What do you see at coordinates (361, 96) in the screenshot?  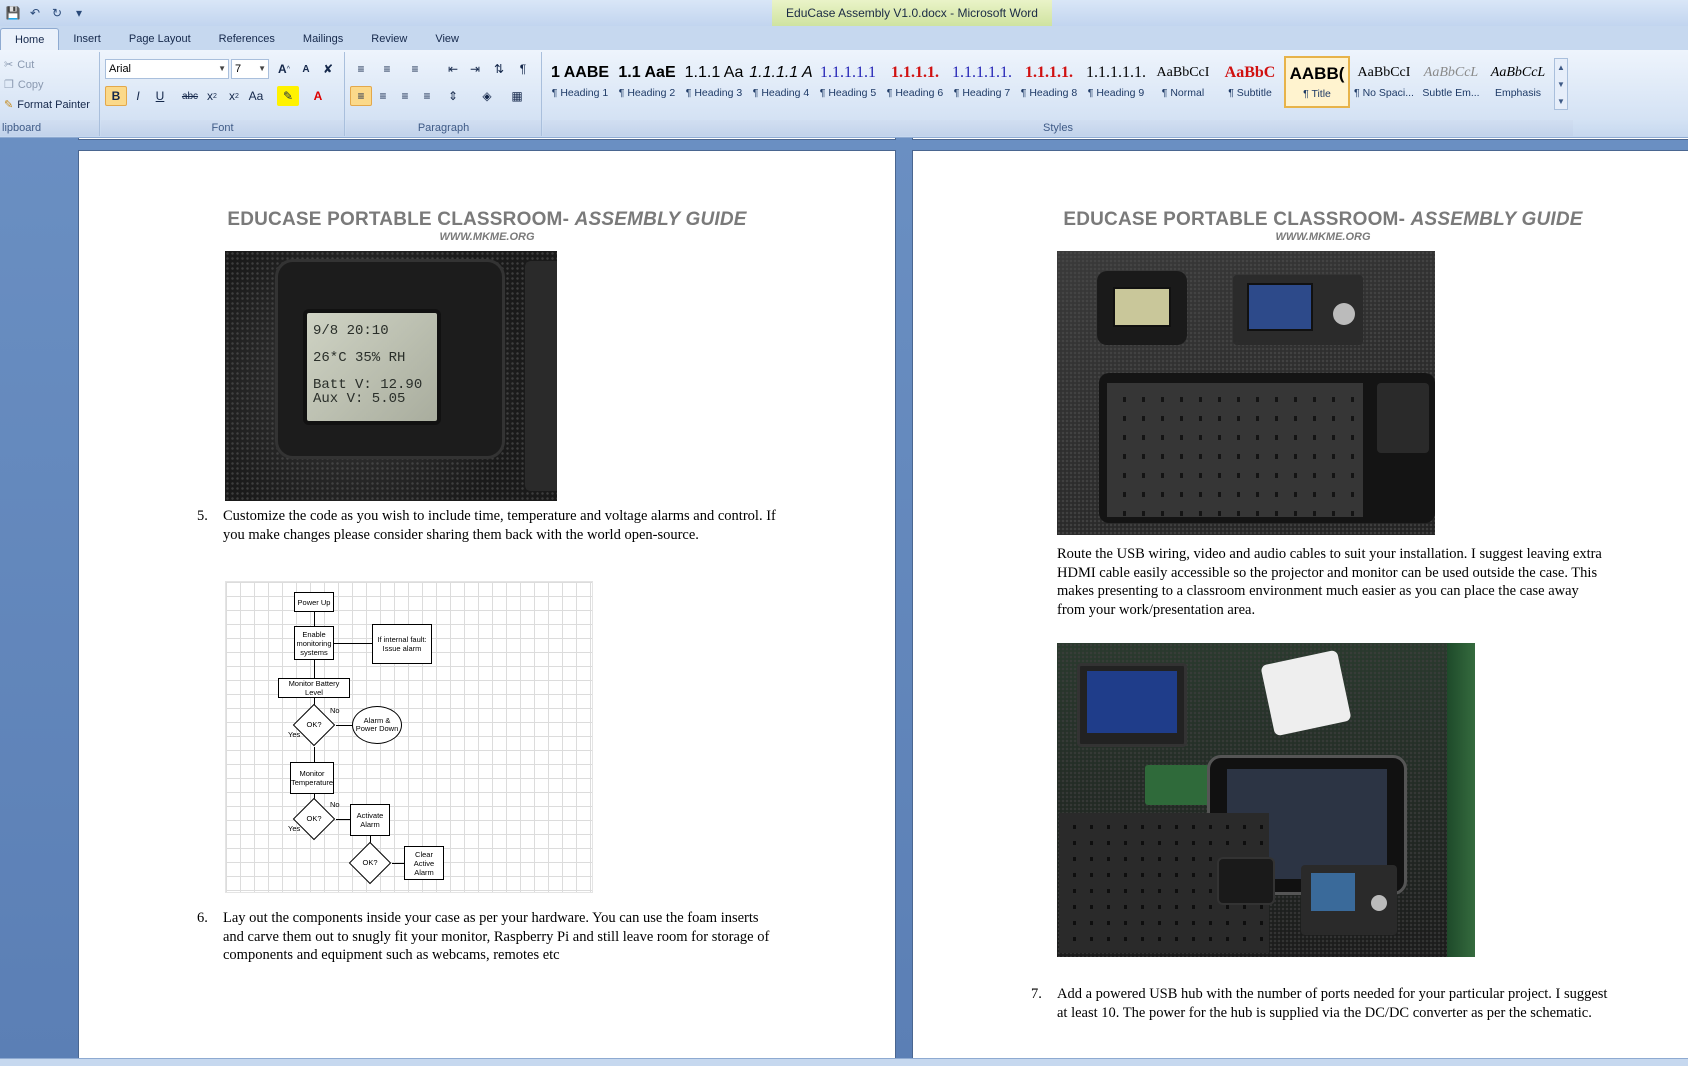 I see `align-left-icon: ≡` at bounding box center [361, 96].